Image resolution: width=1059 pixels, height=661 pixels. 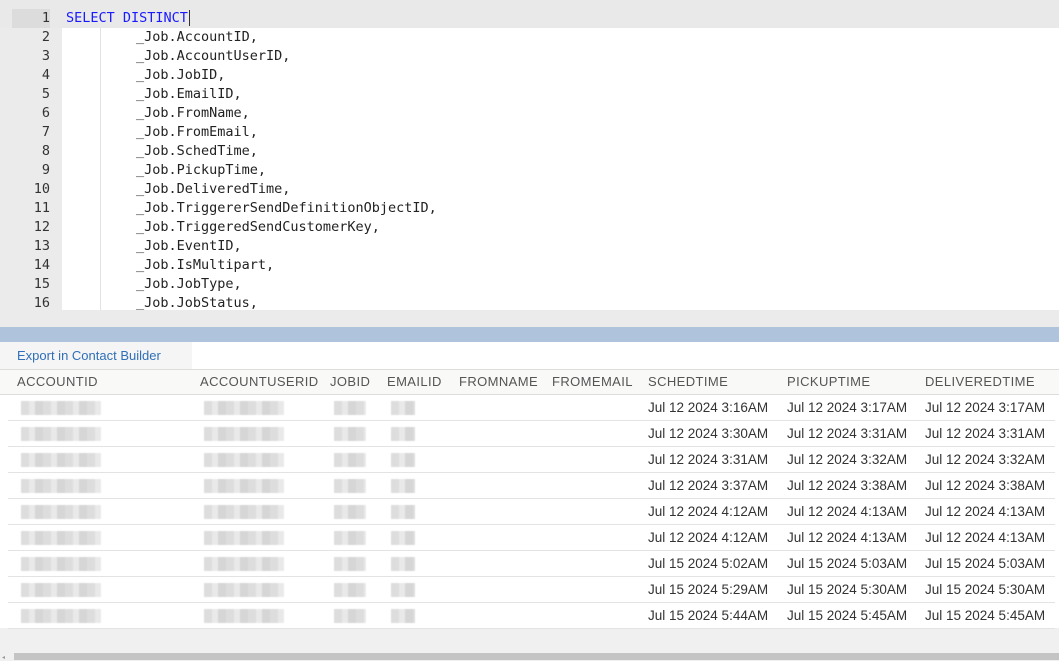 I want to click on code-line: 2 _Job.AccountID,, so click(x=529, y=37).